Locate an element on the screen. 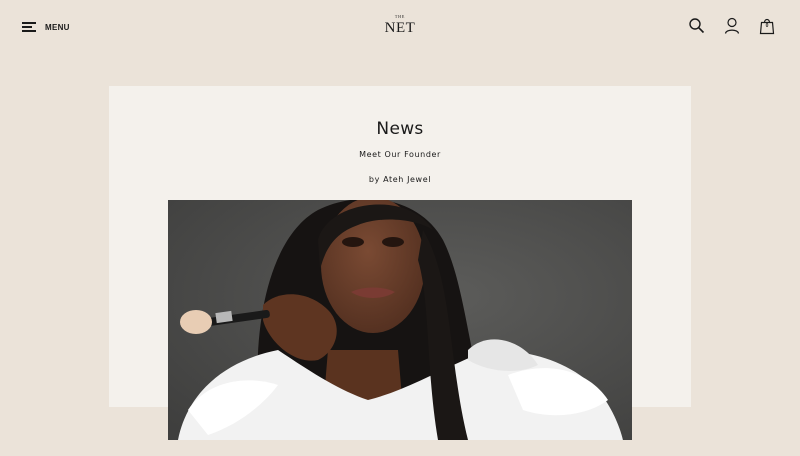 The height and width of the screenshot is (456, 800). account-button is located at coordinates (732, 26).